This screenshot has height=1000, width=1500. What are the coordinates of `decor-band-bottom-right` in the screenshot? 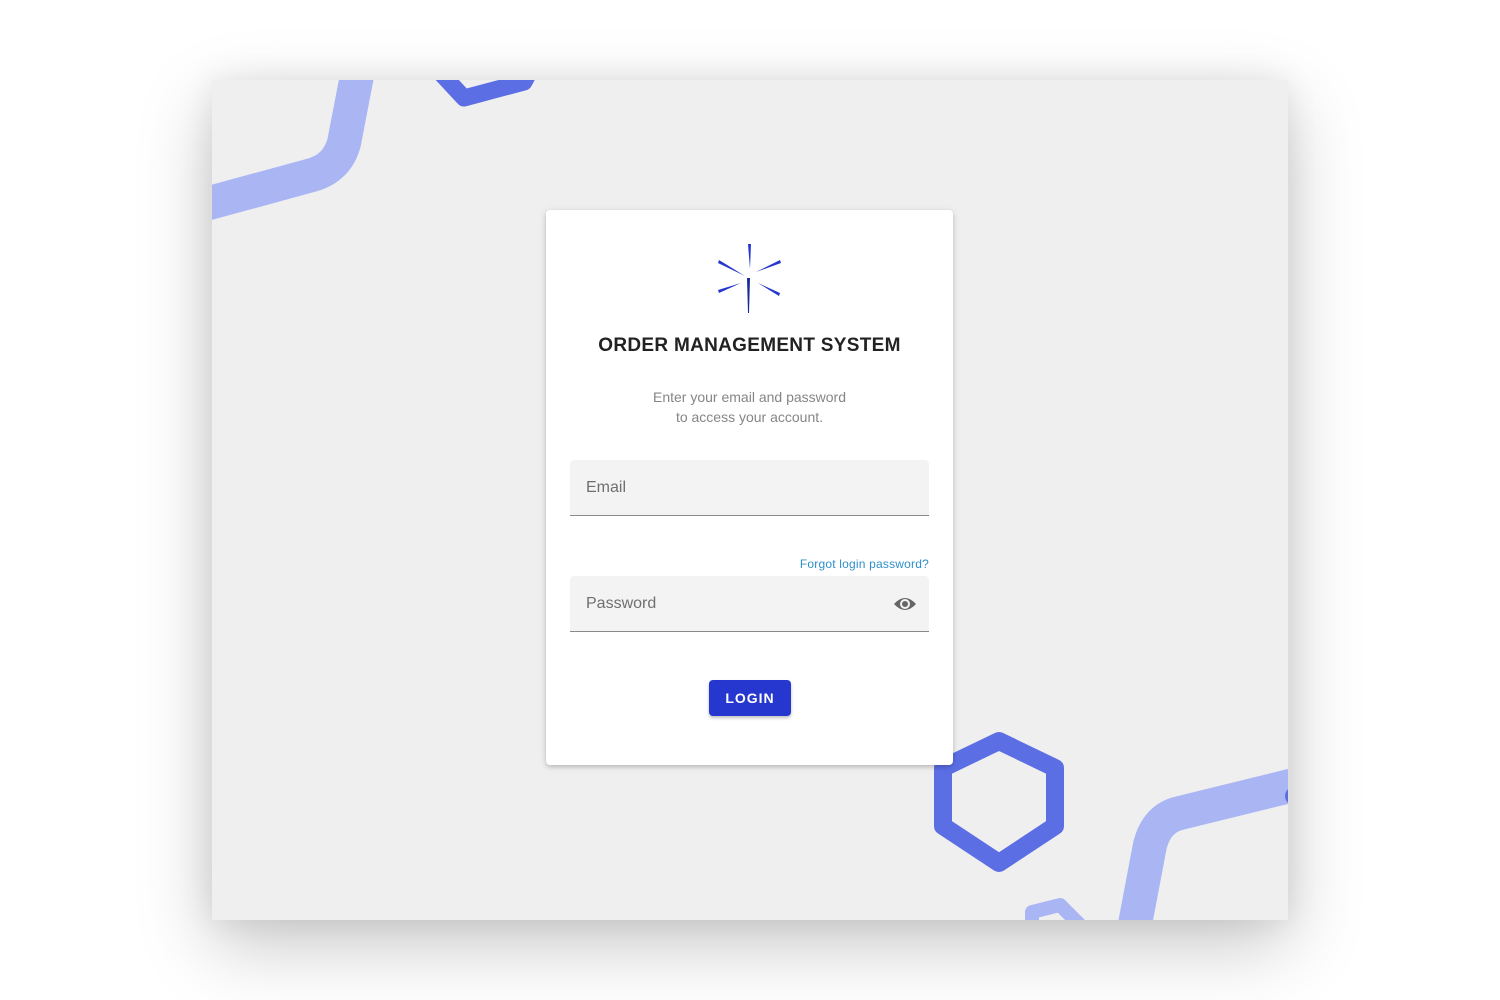 It's located at (1203, 844).